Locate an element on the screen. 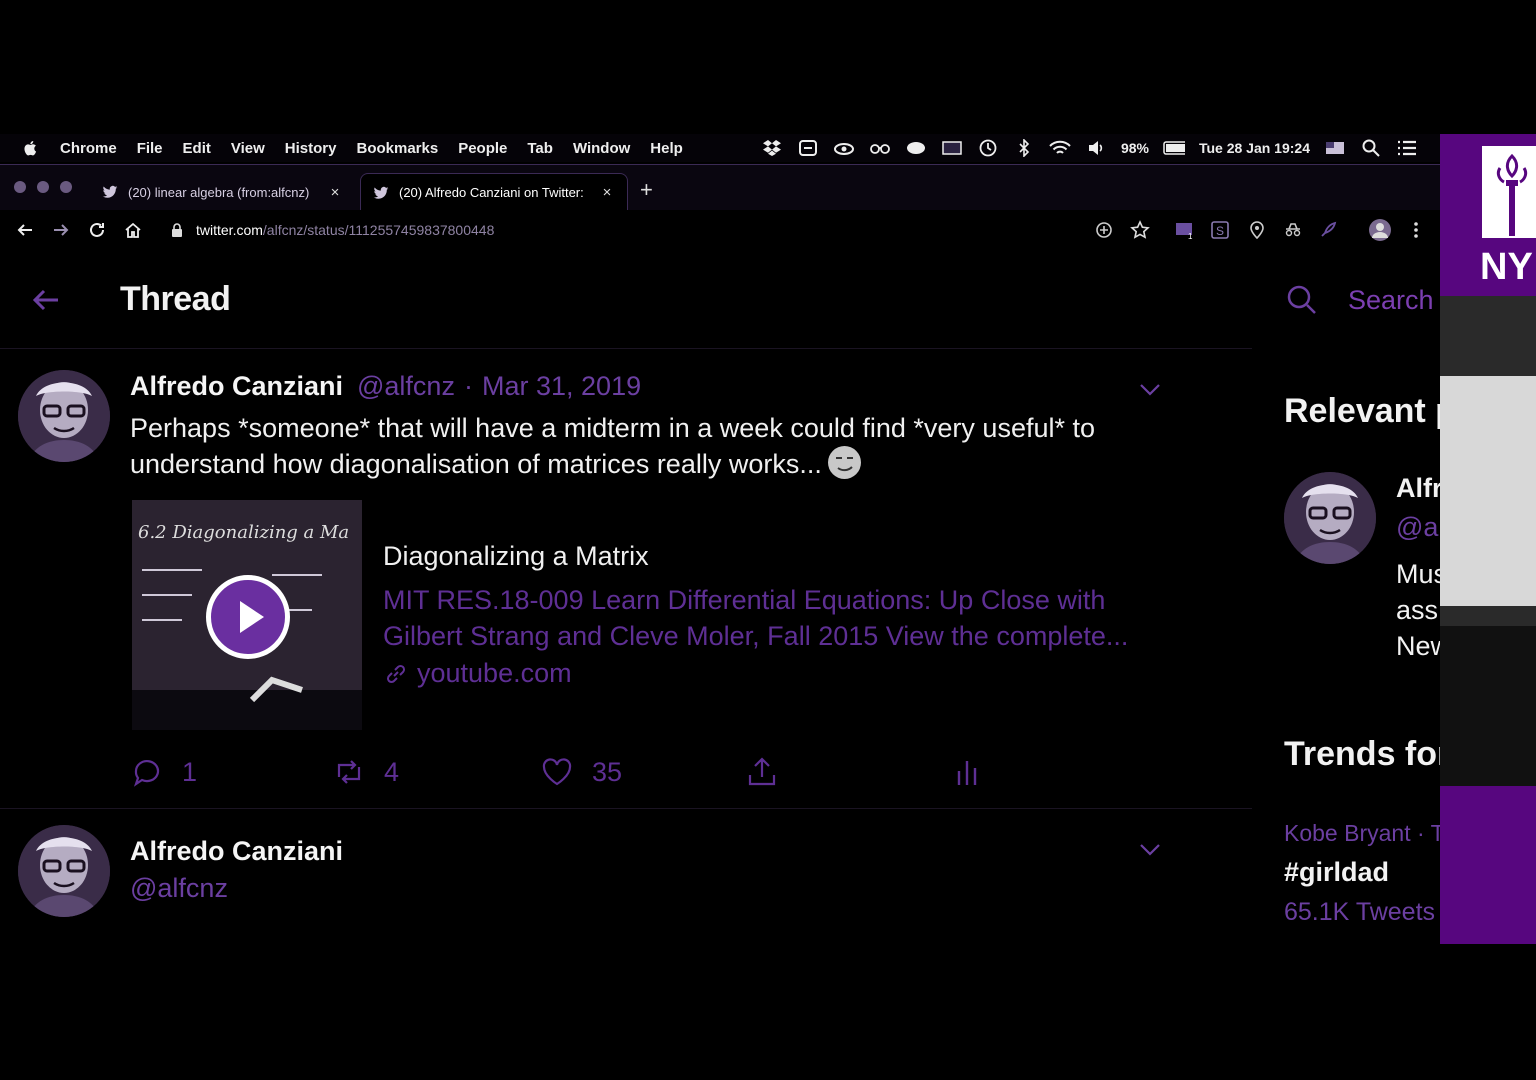 This screenshot has width=1536, height=1080. reload-icon is located at coordinates (97, 229).